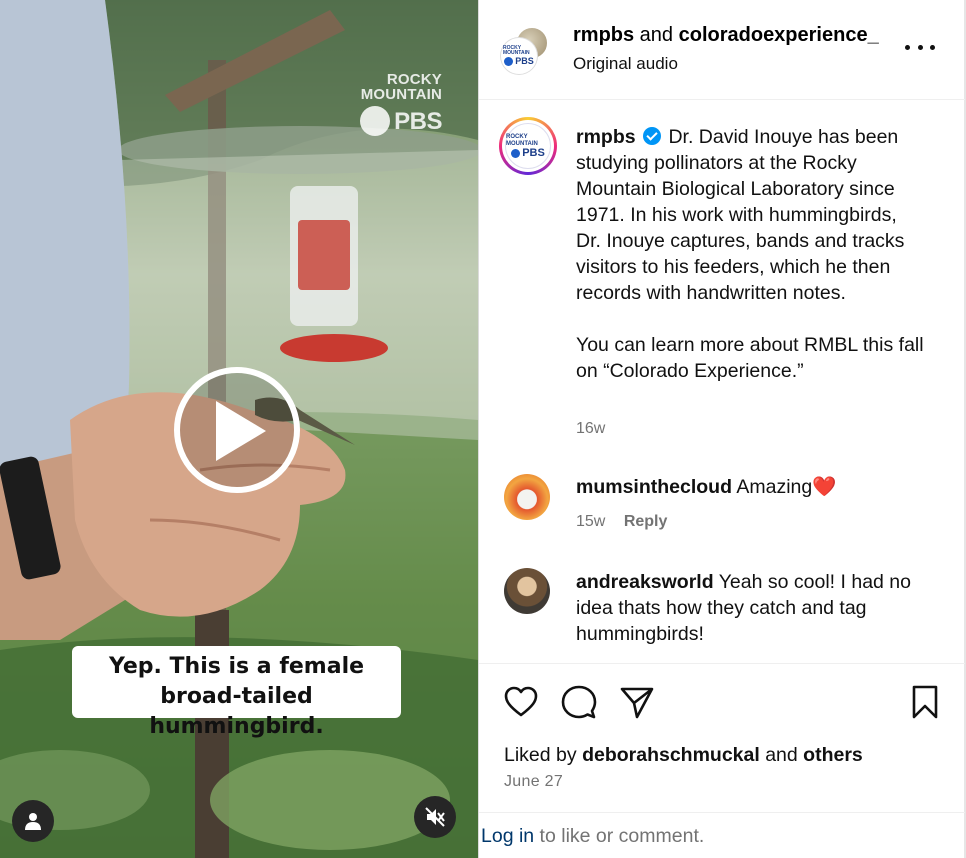  Describe the element at coordinates (621, 522) in the screenshot. I see `comment-meta: 15w Reply` at that location.